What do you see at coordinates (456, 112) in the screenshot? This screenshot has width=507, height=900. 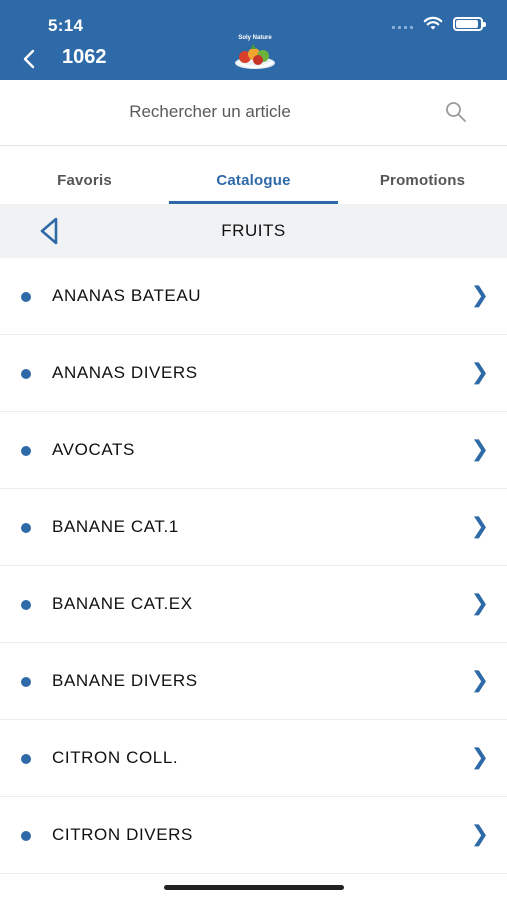 I see `search-icon` at bounding box center [456, 112].